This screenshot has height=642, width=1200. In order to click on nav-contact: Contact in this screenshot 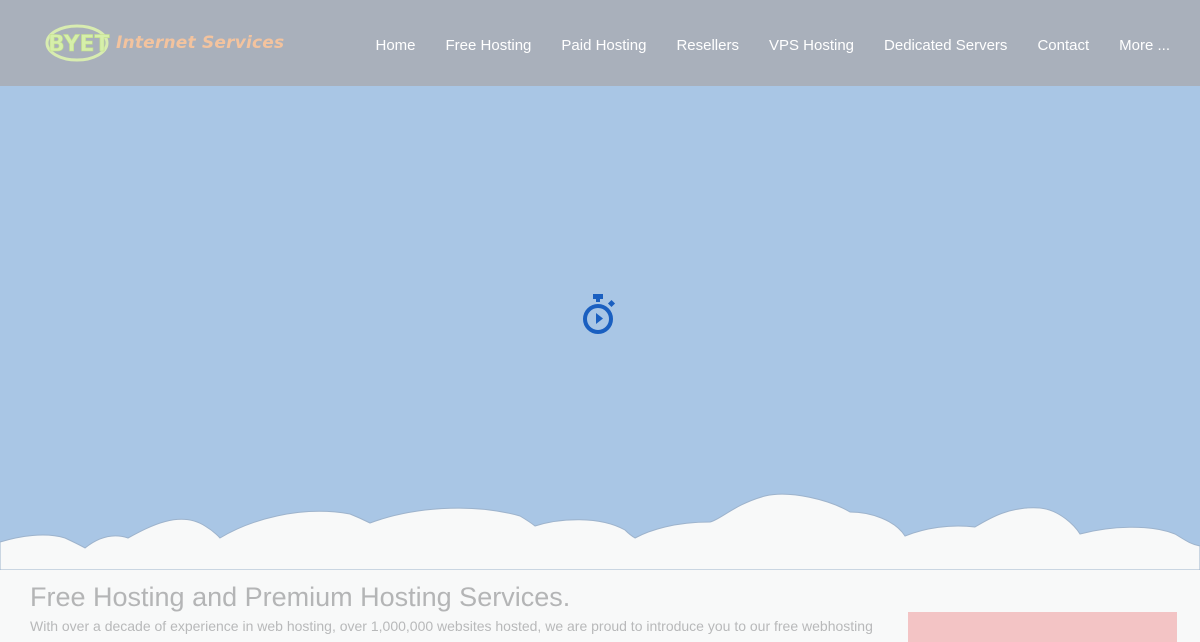, I will do `click(1063, 45)`.